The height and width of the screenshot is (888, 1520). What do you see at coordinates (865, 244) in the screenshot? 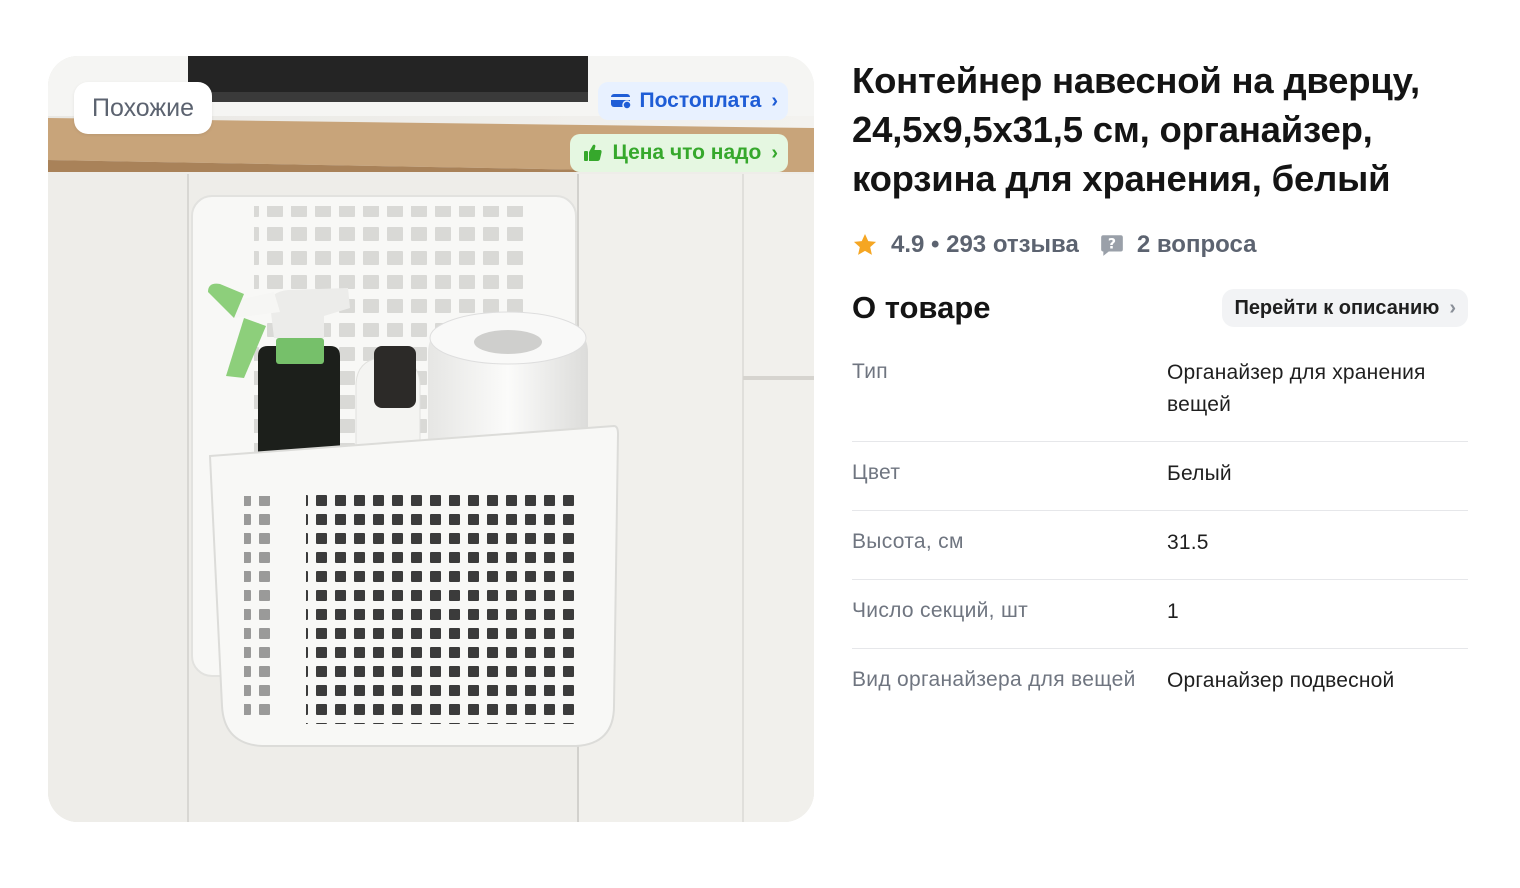
I see `star-icon` at bounding box center [865, 244].